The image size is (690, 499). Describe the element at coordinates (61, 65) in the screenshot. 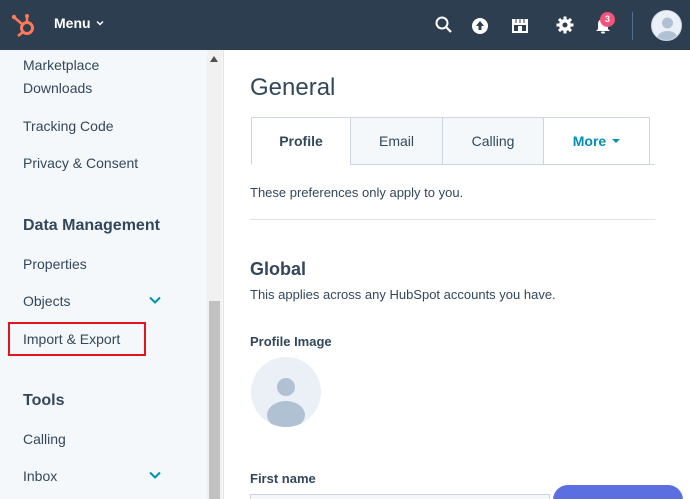

I see `sidebar-item-marketplace: Marketplace` at that location.